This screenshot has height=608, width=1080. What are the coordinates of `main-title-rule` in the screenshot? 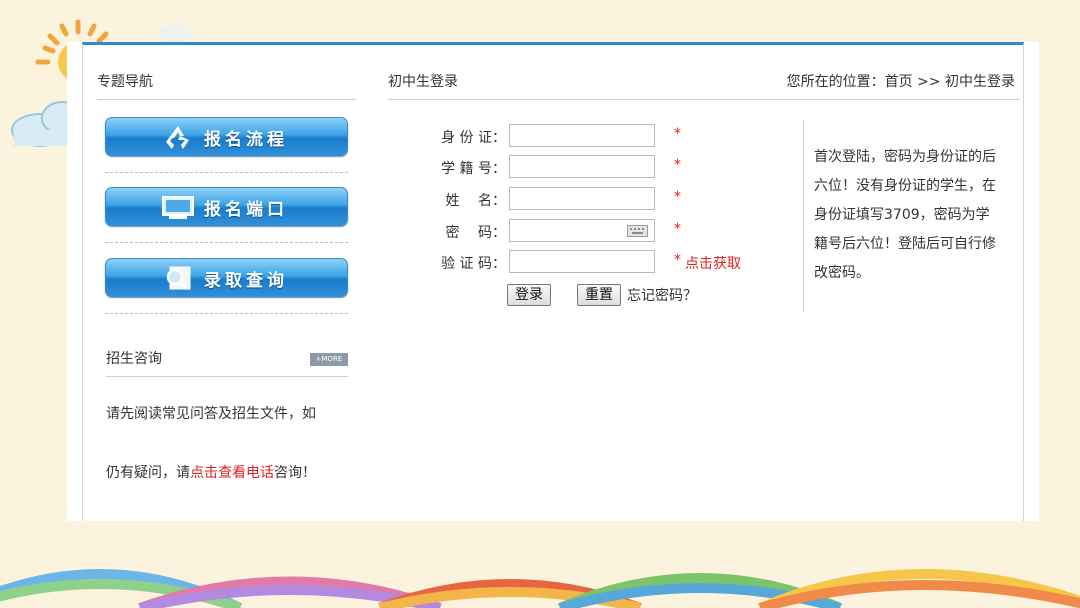 It's located at (704, 99).